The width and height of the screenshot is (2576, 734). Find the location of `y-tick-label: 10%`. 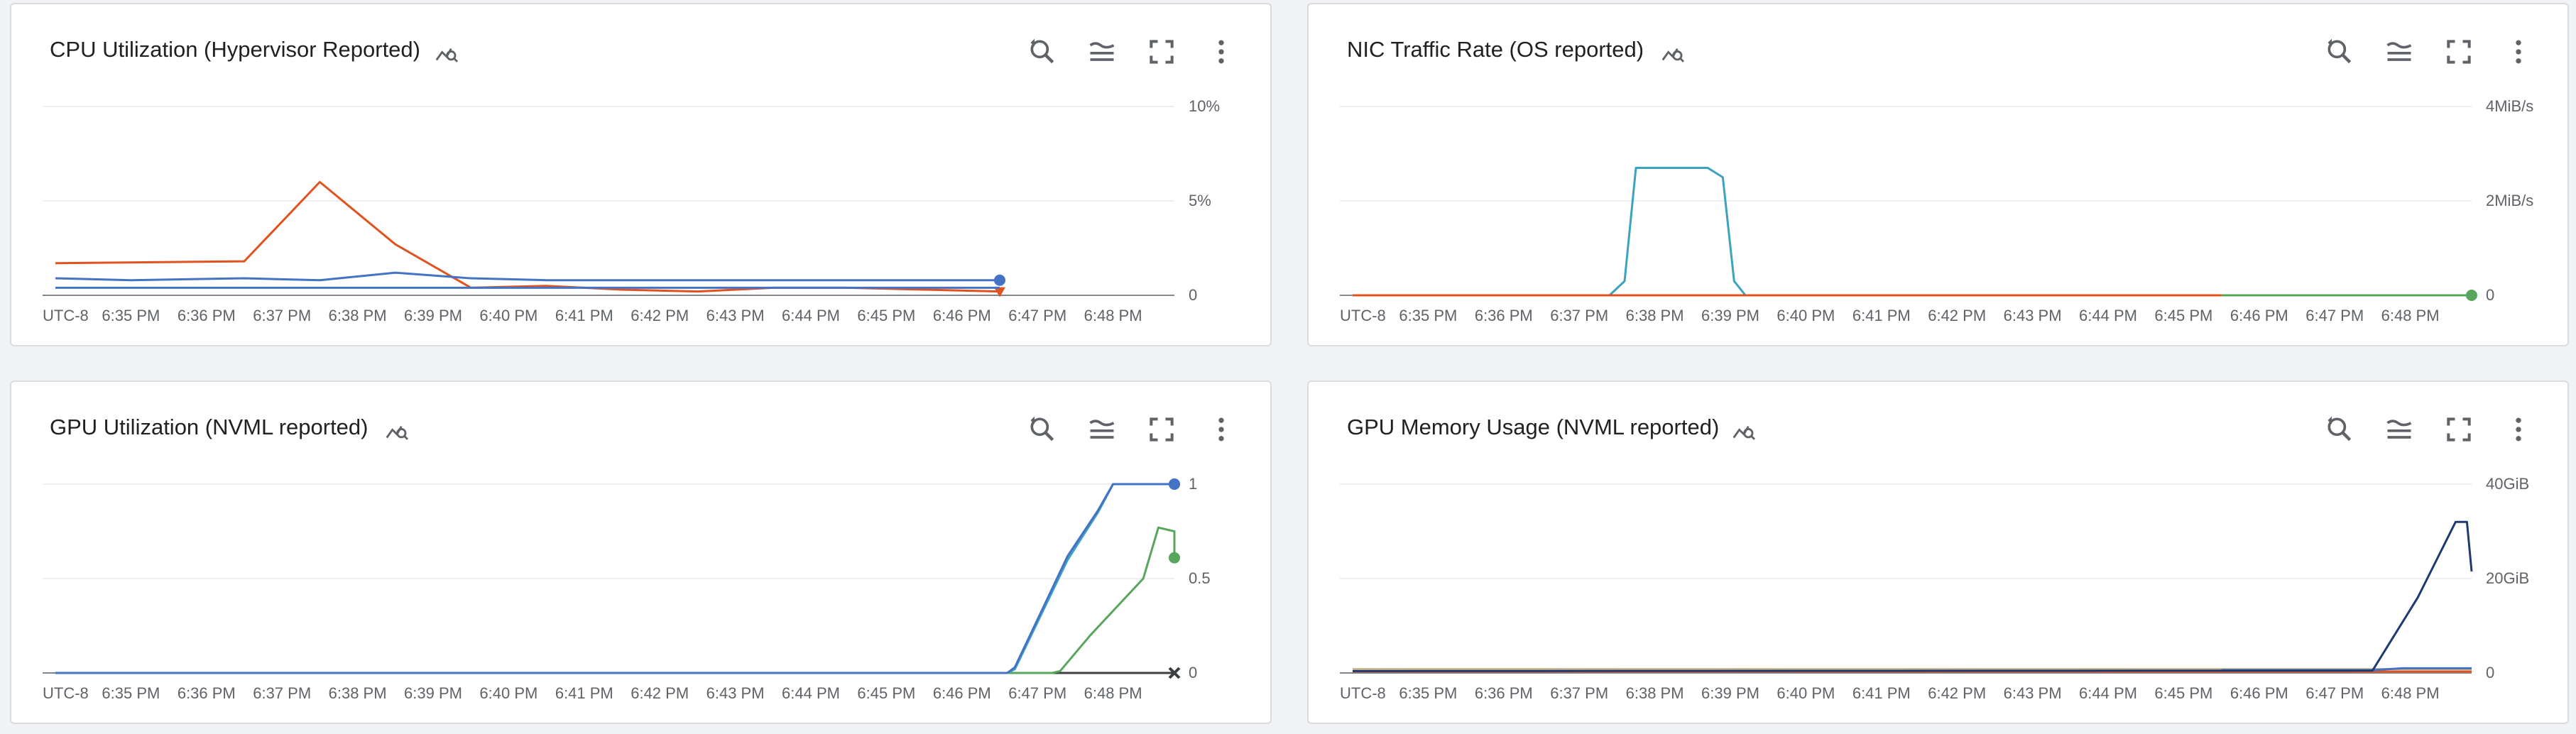

y-tick-label: 10% is located at coordinates (1204, 106).